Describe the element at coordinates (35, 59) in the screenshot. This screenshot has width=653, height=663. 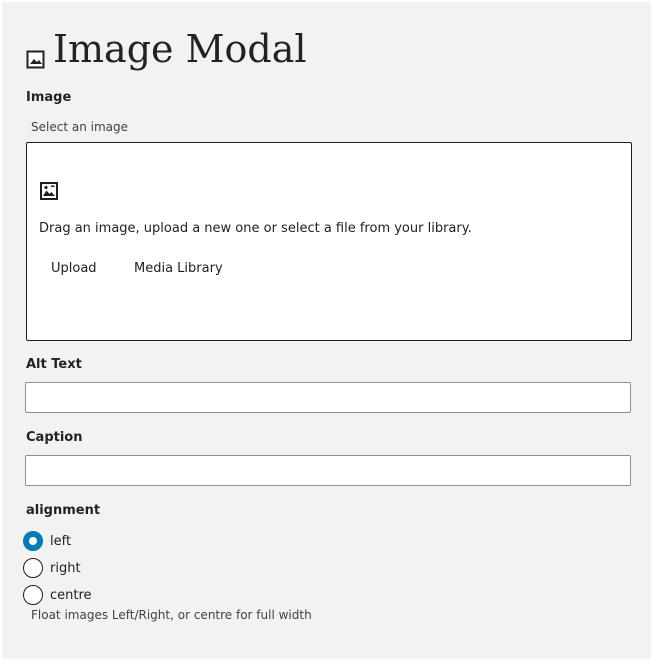
I see `image-icon` at that location.